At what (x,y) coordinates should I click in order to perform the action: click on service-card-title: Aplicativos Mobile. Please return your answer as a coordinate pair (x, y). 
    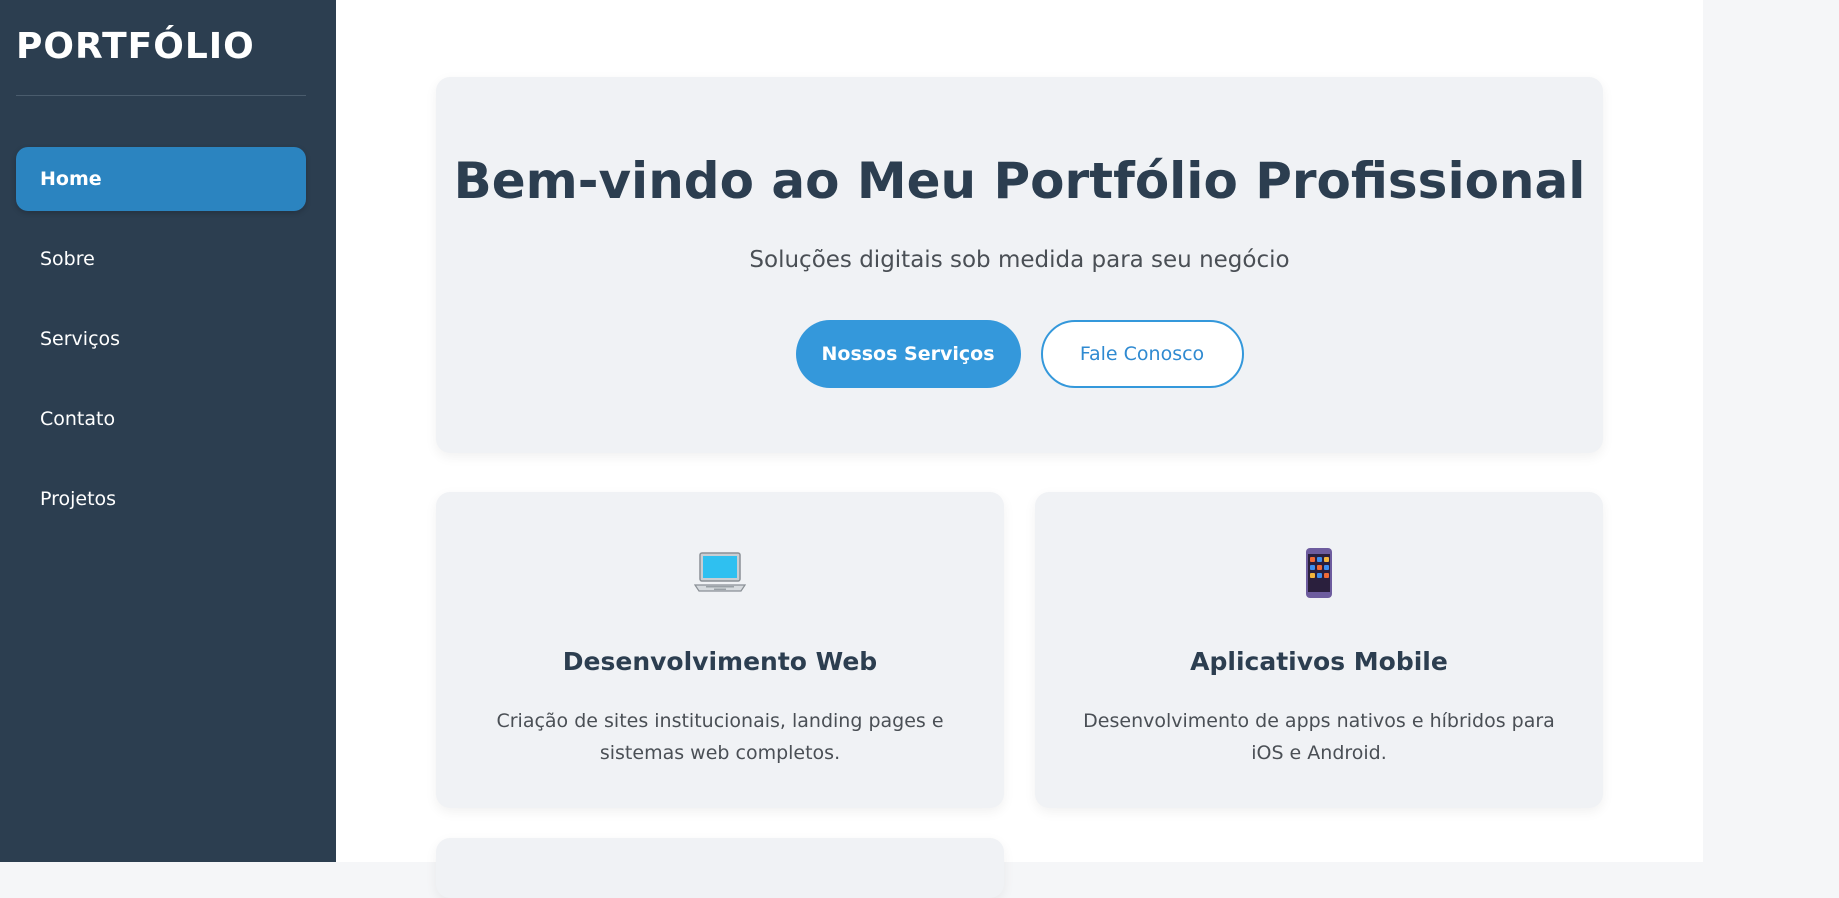
    Looking at the image, I should click on (1319, 661).